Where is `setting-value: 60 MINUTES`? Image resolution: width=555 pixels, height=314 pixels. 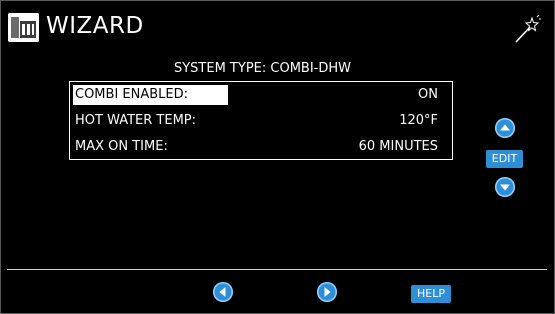
setting-value: 60 MINUTES is located at coordinates (398, 146).